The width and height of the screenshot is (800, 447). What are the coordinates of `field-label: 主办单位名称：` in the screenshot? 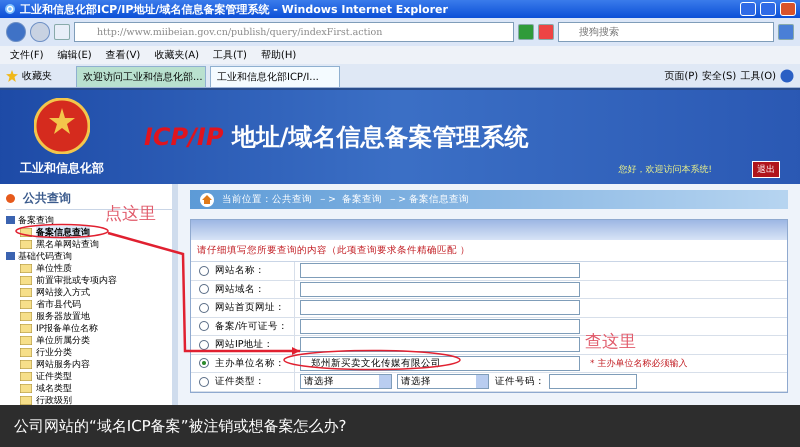 It's located at (250, 363).